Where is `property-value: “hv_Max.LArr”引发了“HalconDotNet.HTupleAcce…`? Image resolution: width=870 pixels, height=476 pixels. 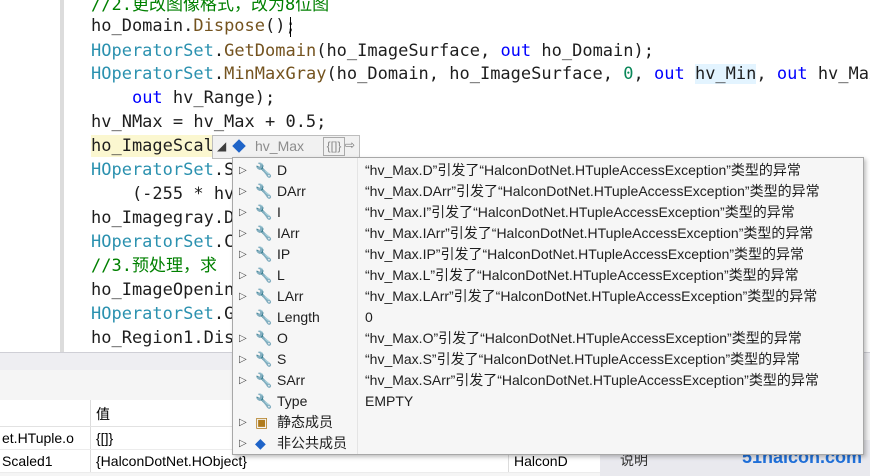
property-value: “hv_Max.LArr”引发了“HalconDotNet.HTupleAcce… is located at coordinates (591, 296).